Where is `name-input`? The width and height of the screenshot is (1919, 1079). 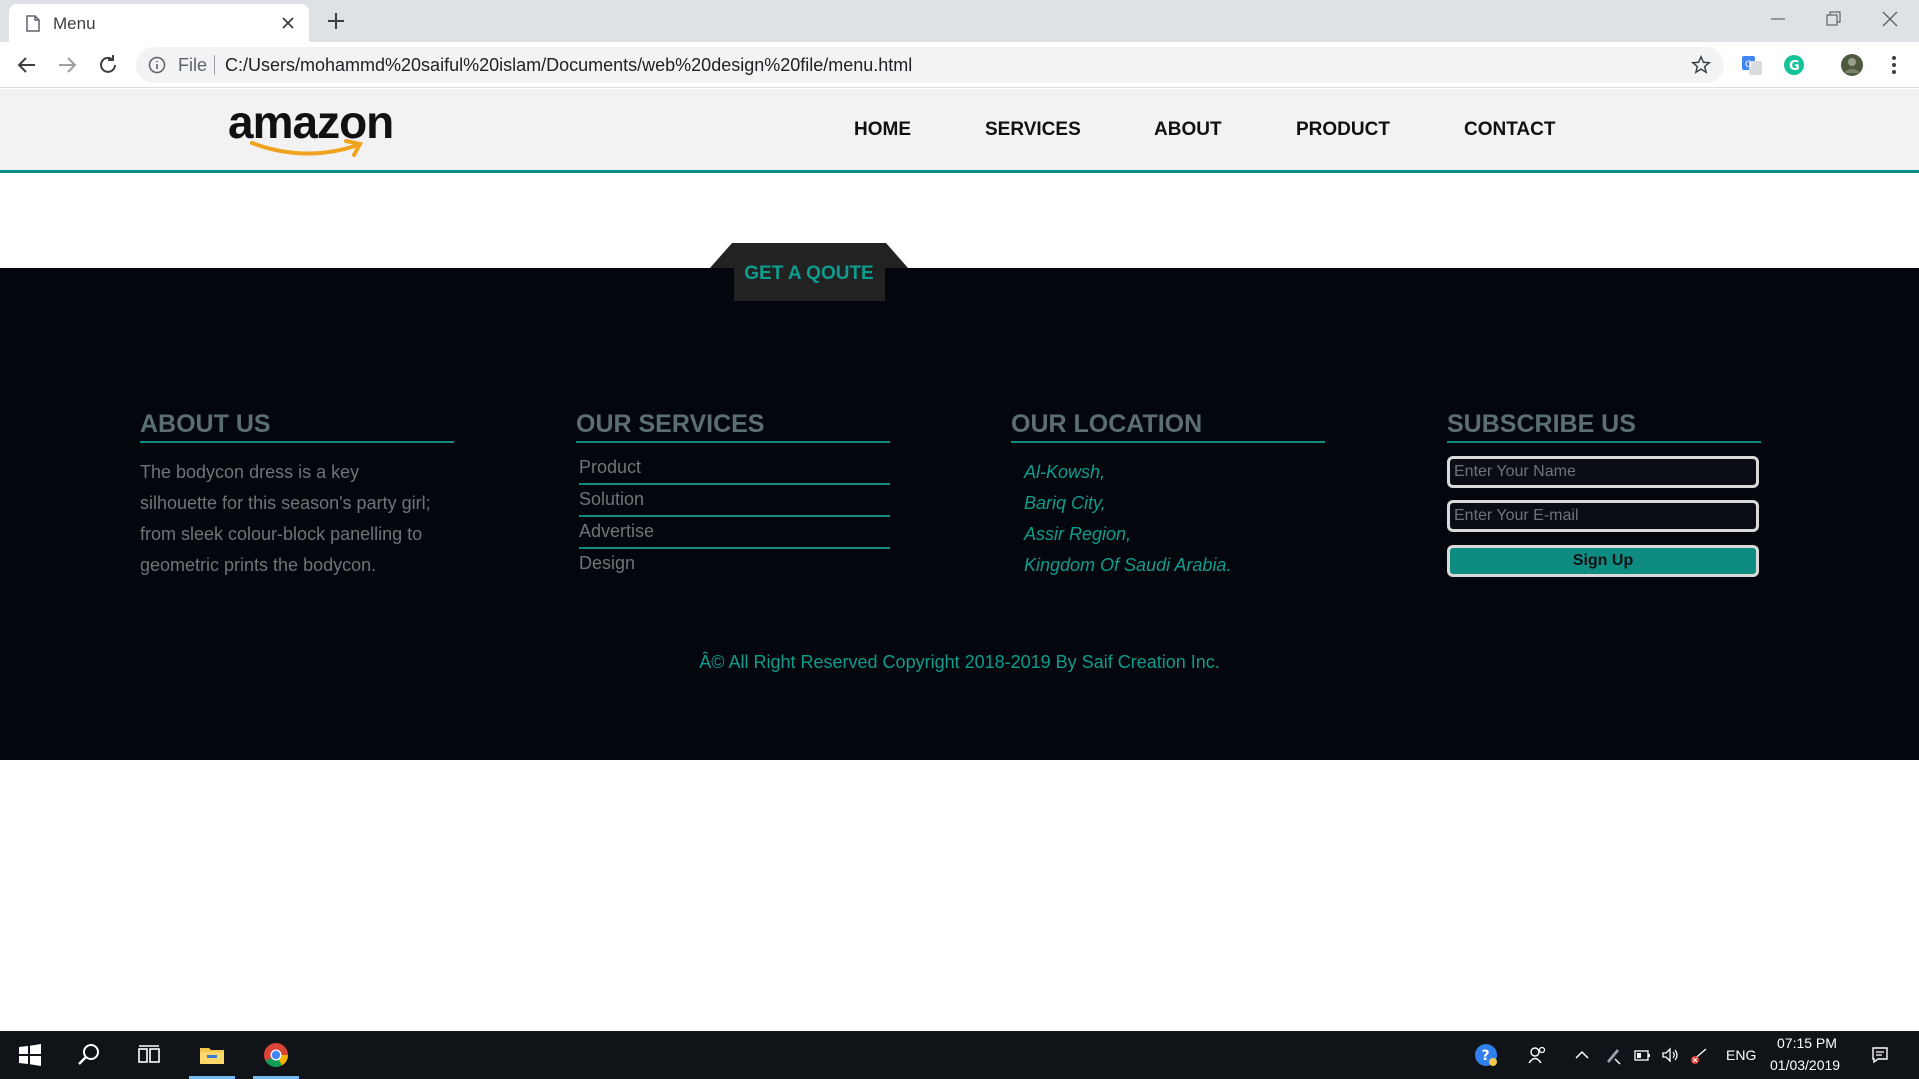
name-input is located at coordinates (1603, 472).